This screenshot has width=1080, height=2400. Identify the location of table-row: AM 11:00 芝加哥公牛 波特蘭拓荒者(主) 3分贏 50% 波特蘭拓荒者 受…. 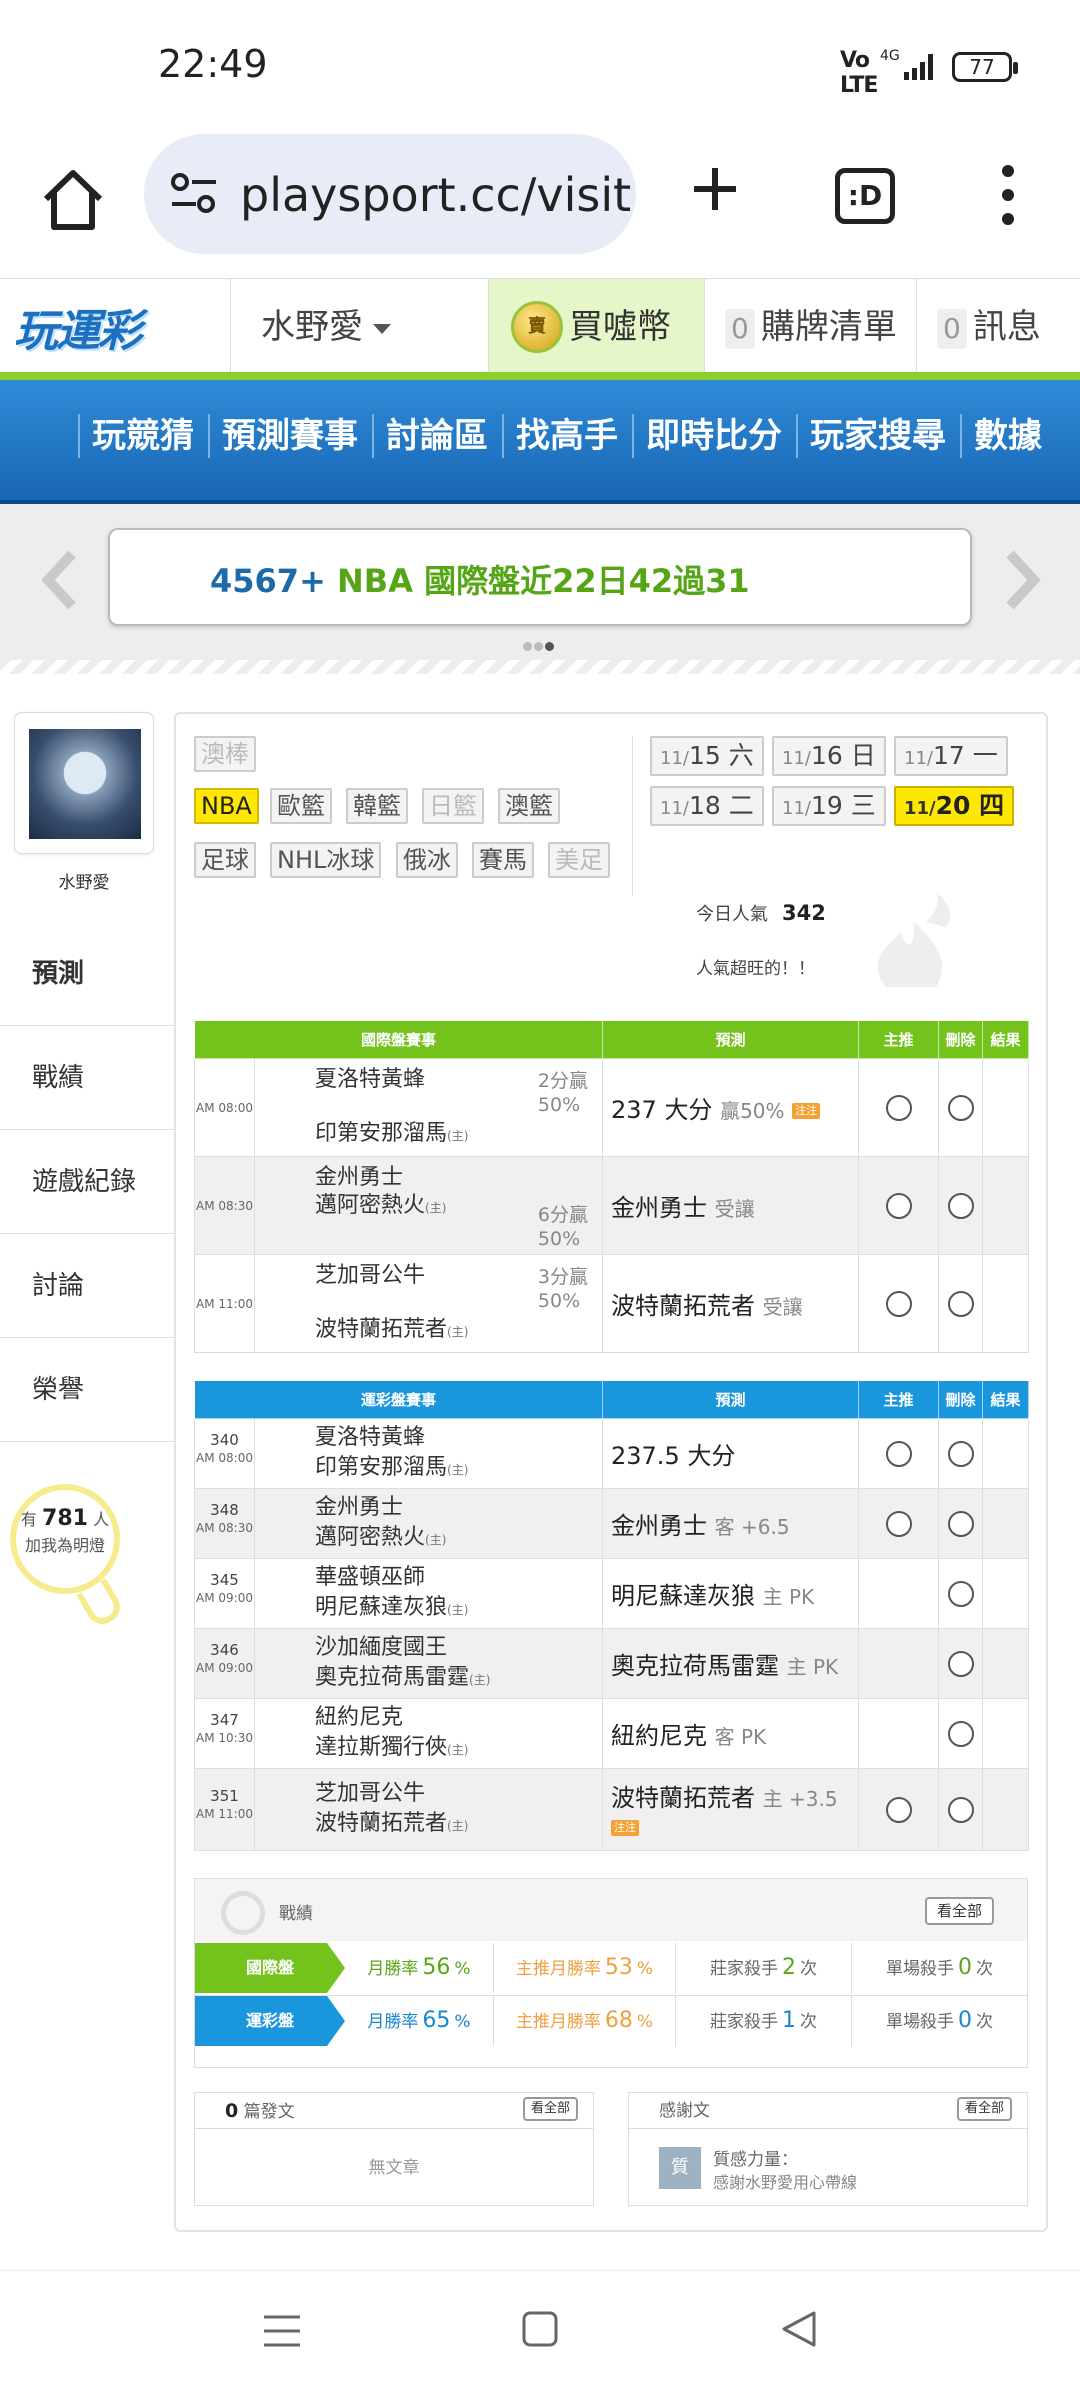
(611, 1303).